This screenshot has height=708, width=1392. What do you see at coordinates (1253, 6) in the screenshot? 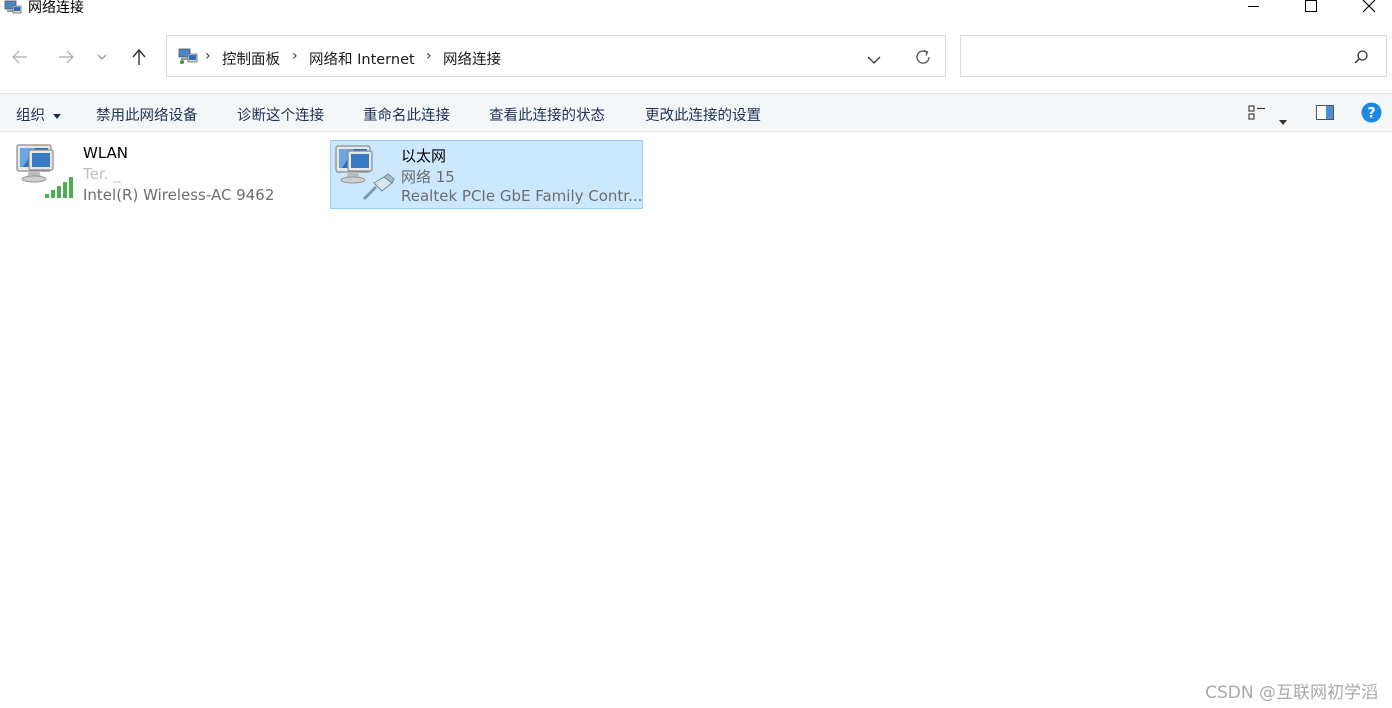
I see `minimize-icon` at bounding box center [1253, 6].